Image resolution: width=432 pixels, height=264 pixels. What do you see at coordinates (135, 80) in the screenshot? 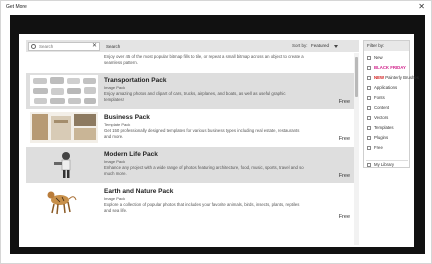
I see `item-name: Transportation Pack` at bounding box center [135, 80].